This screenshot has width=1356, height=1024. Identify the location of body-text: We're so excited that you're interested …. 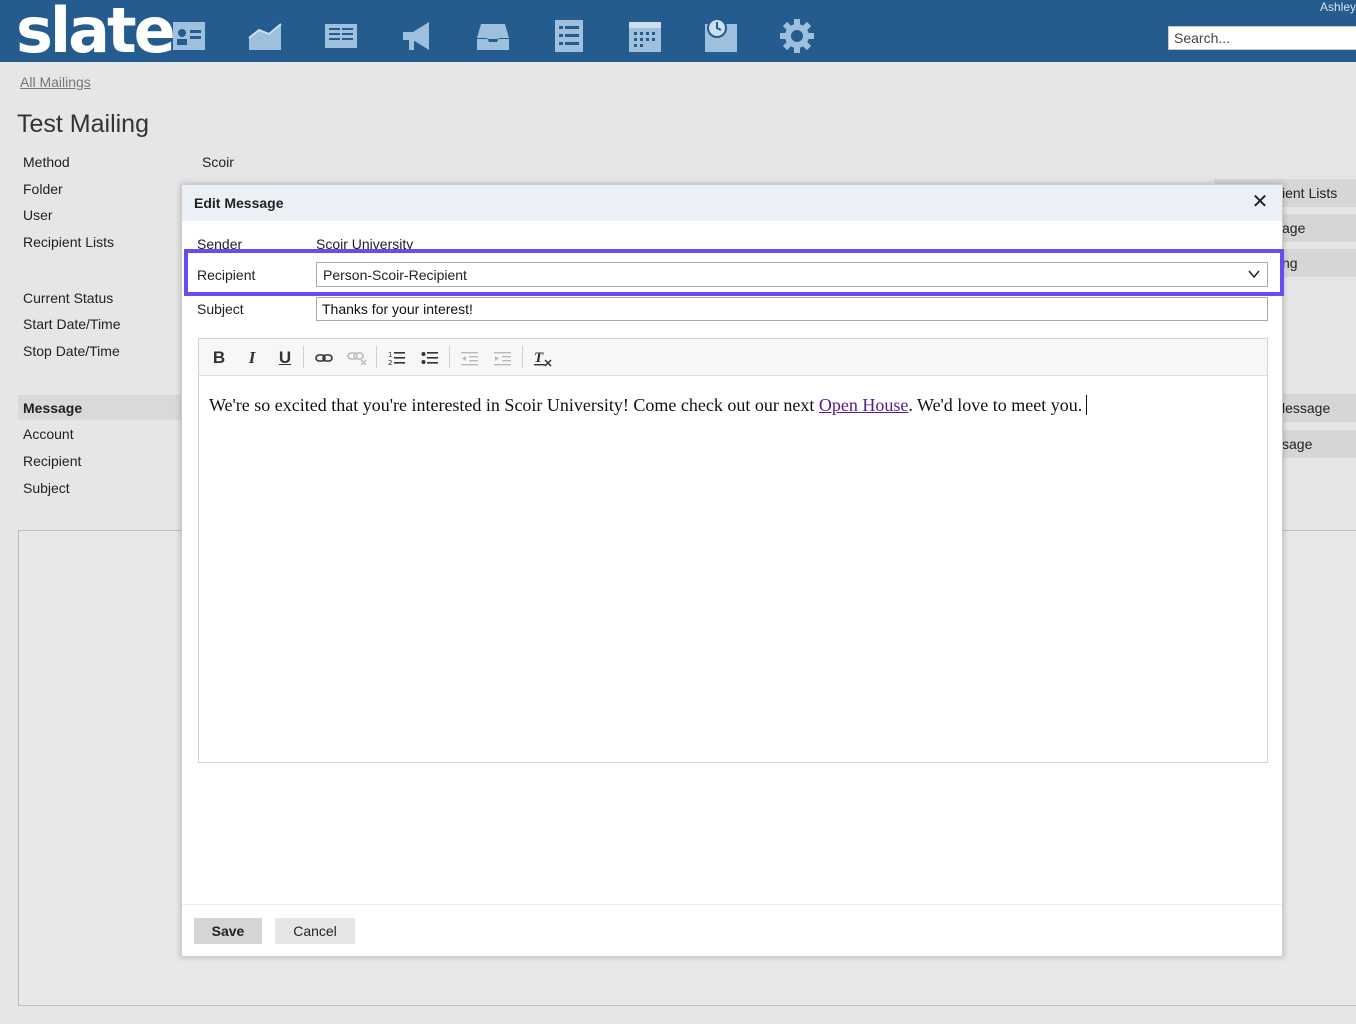
(514, 405).